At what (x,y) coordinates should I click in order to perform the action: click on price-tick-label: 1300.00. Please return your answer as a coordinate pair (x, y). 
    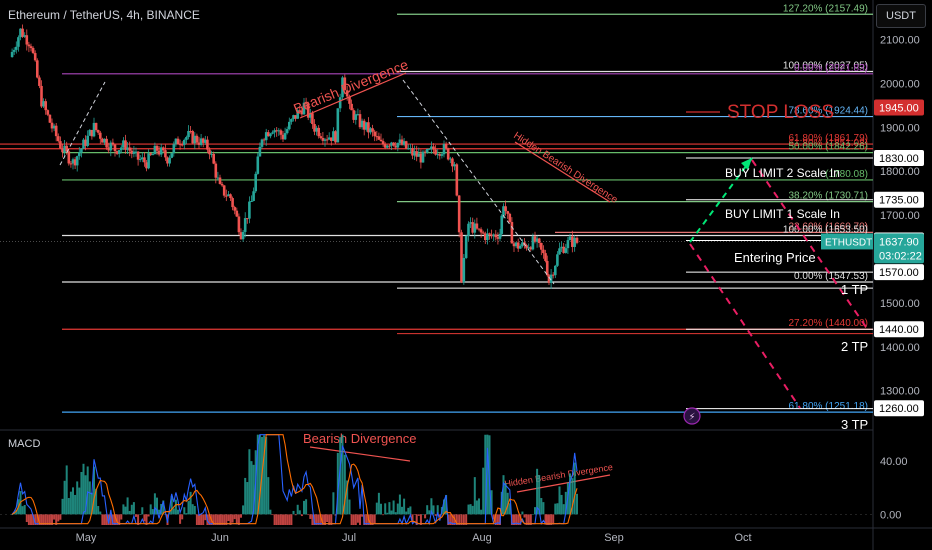
    Looking at the image, I should click on (900, 392).